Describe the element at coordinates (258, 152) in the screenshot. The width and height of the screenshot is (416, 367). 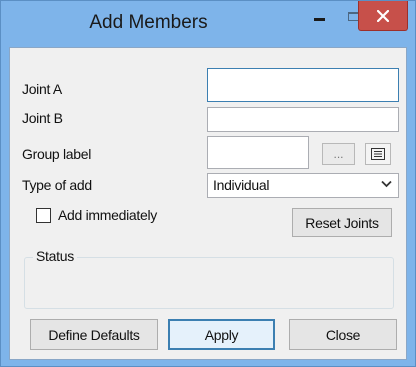
I see `group-label-input` at that location.